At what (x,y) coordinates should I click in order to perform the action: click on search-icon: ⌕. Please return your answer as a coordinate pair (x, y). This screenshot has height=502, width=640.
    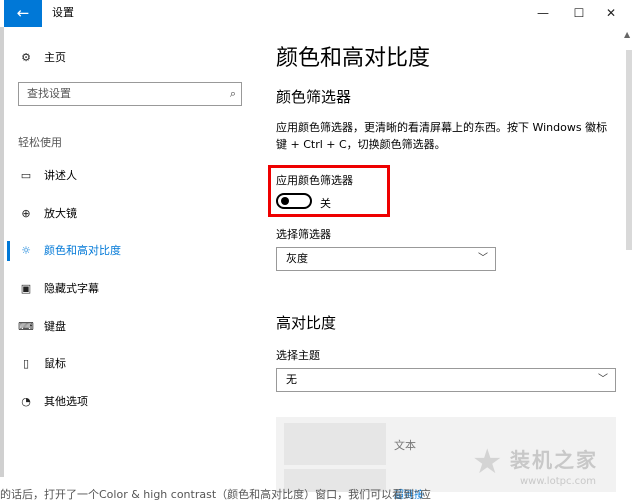
    Looking at the image, I should click on (232, 93).